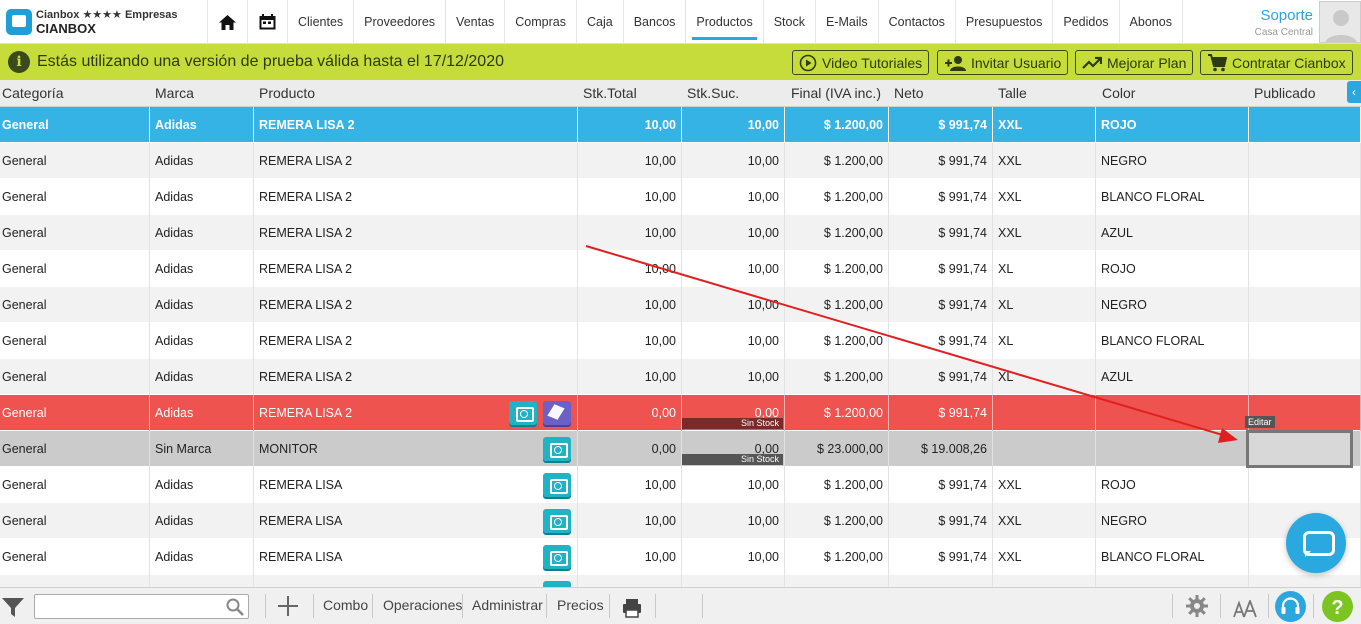  I want to click on nav-item-presupuestos: Presupuestos, so click(1005, 22).